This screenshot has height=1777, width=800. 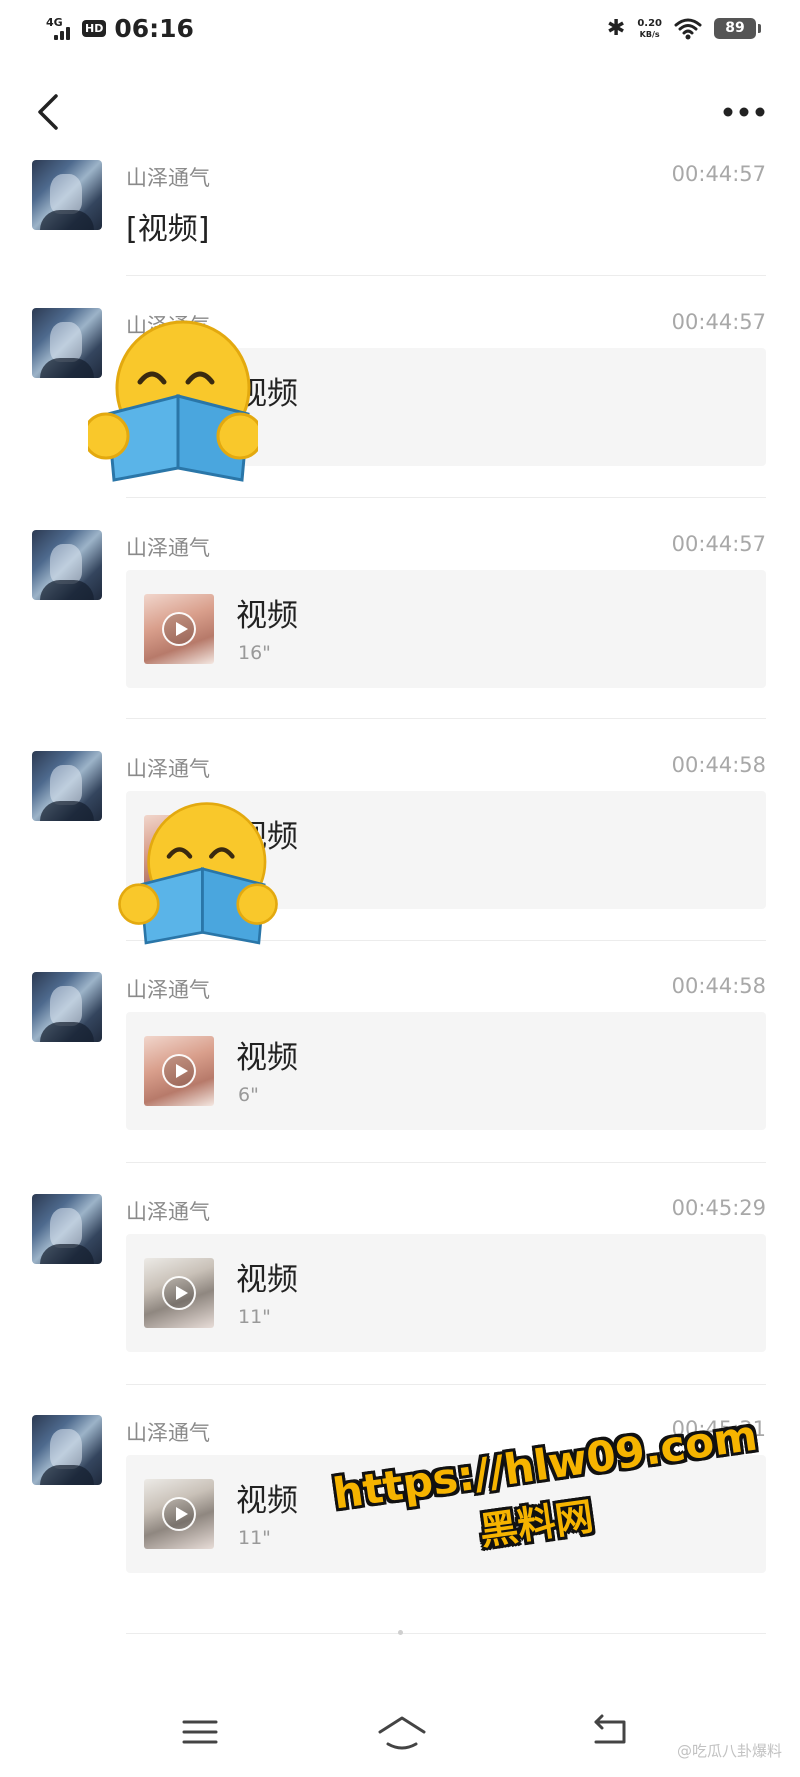 I want to click on speed-unit: KB/s, so click(x=649, y=34).